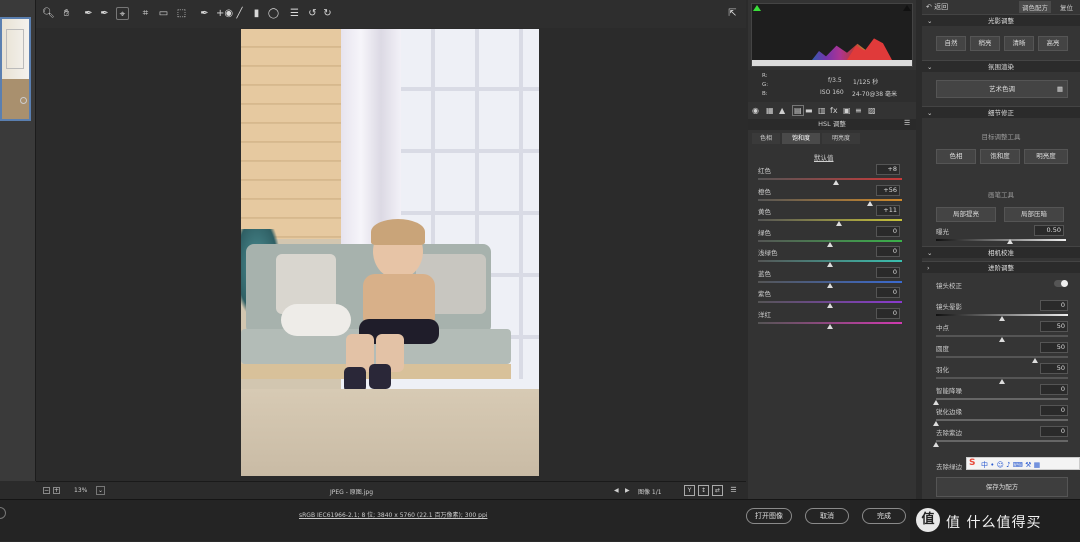 This screenshot has width=1080, height=542. I want to click on local-darken-button: 局部压暗, so click(1034, 214).